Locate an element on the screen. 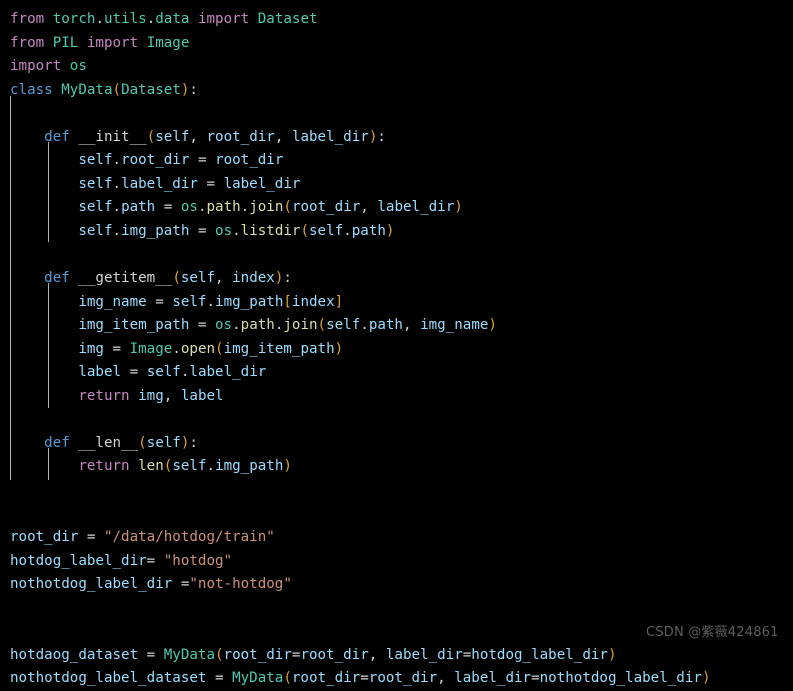 This screenshot has height=691, width=793. code-line: def __init__(self, root_dir, label_dir): is located at coordinates (396, 138).